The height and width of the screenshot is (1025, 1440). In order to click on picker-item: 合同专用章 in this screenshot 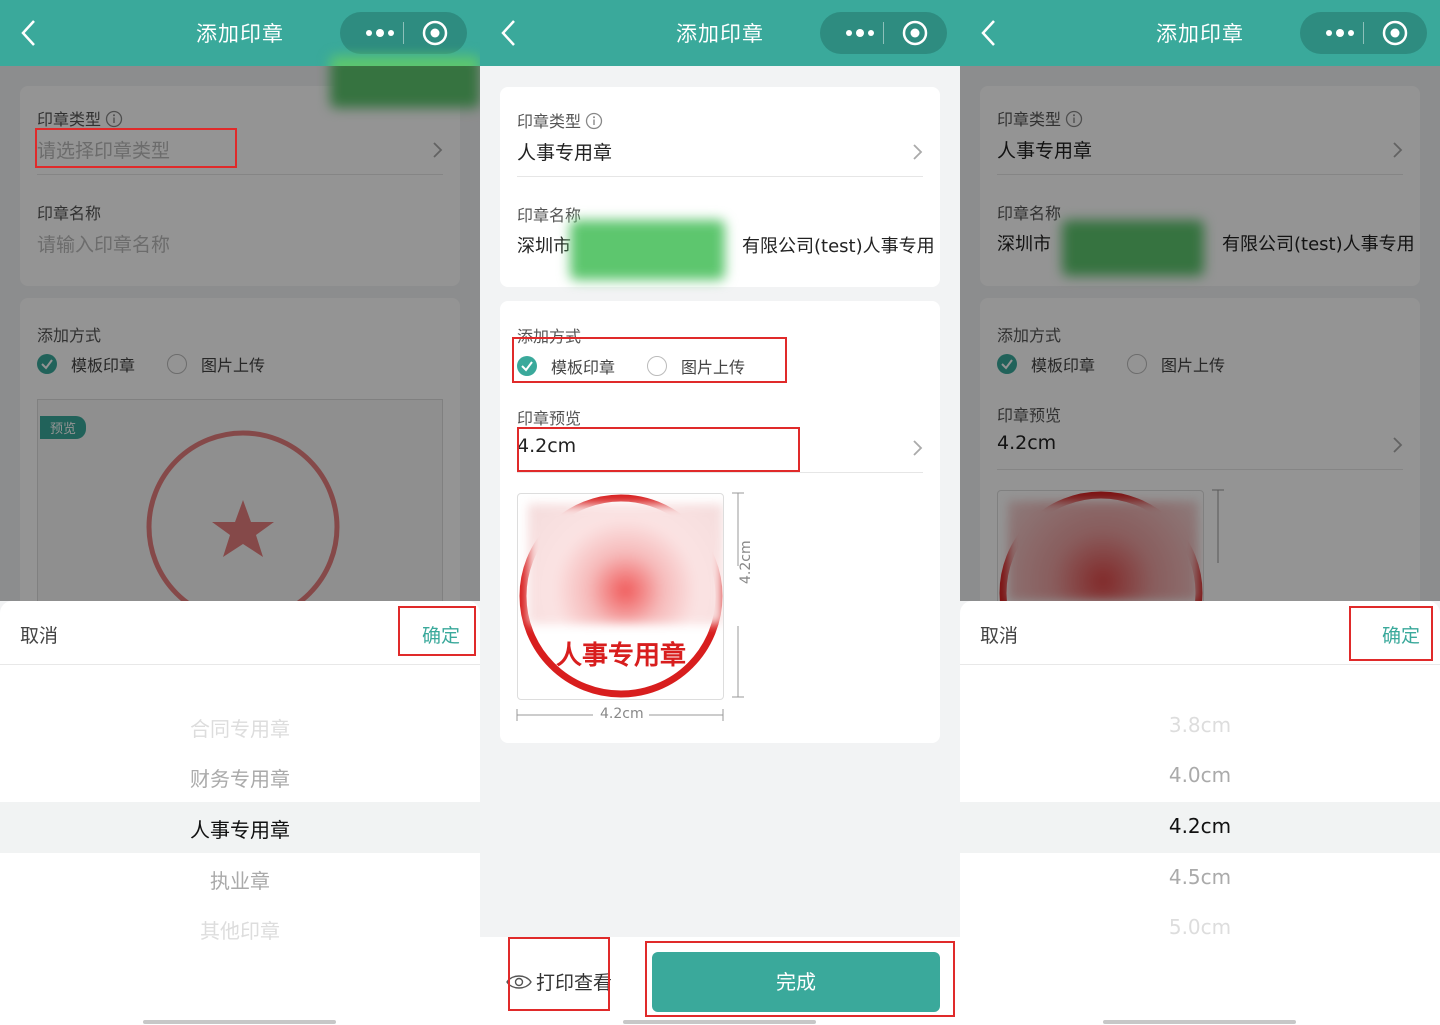, I will do `click(240, 727)`.